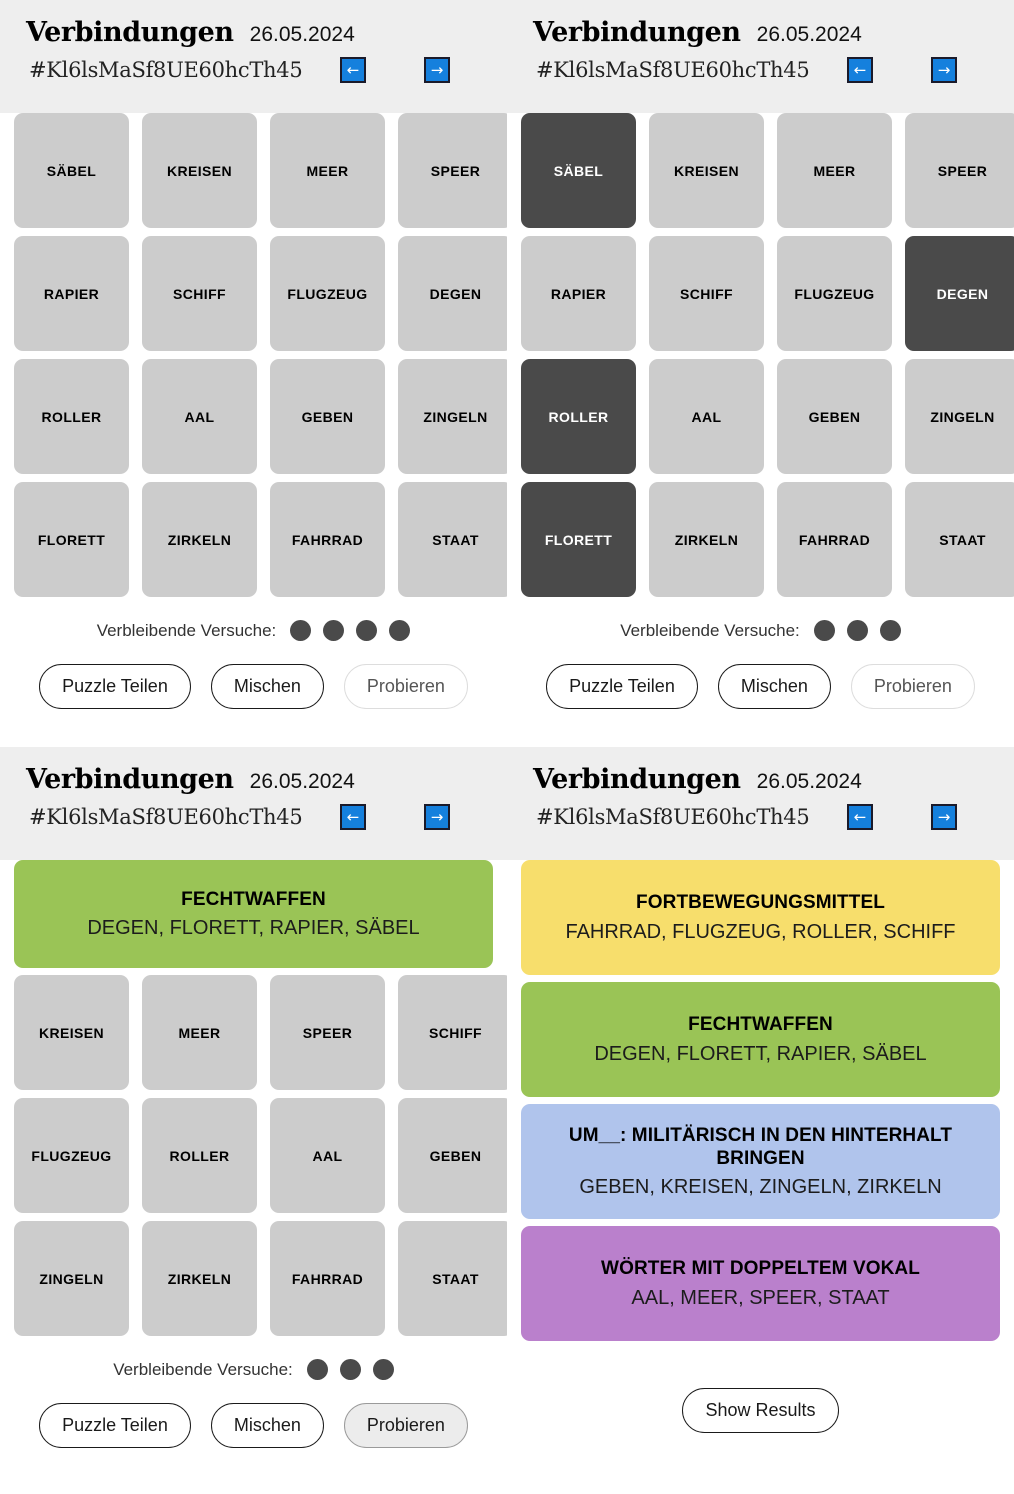 The image size is (1014, 1494). What do you see at coordinates (760, 903) in the screenshot?
I see `category-title: FORTBEWEGUNGSMITTEL` at bounding box center [760, 903].